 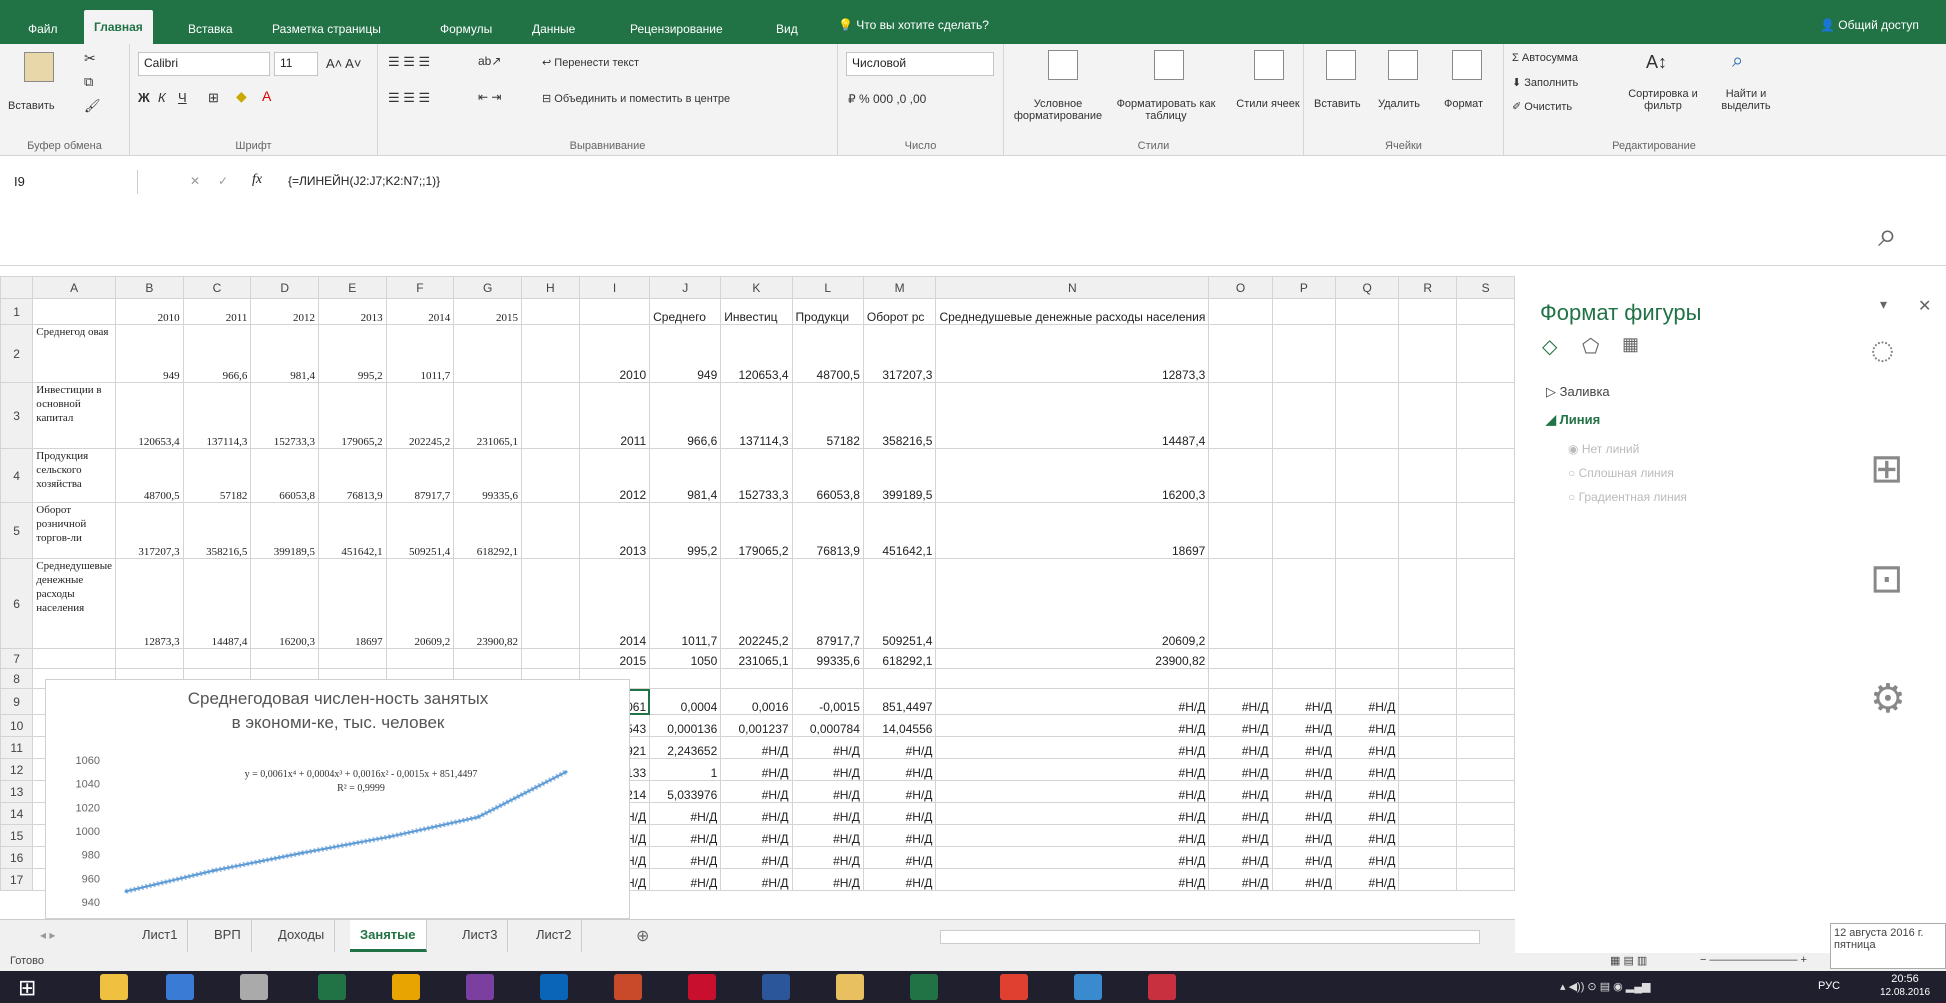 I want to click on column-header: G, so click(x=487, y=287).